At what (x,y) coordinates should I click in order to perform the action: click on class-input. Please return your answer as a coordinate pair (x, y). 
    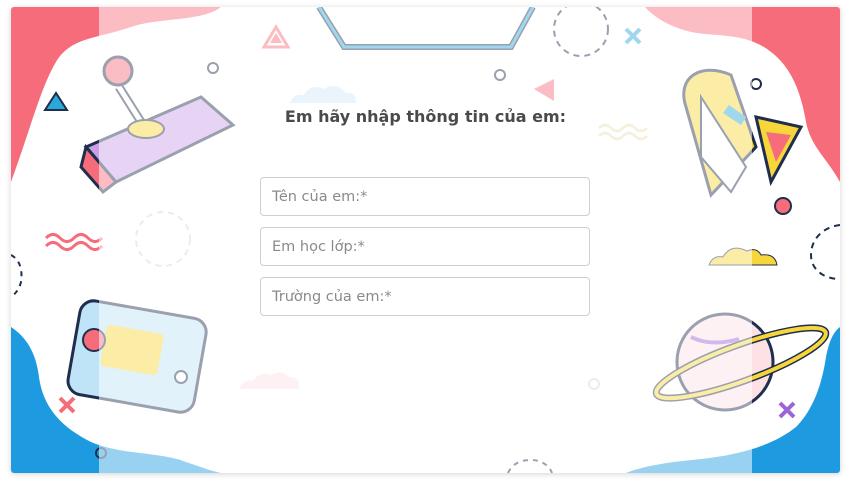
    Looking at the image, I should click on (425, 246).